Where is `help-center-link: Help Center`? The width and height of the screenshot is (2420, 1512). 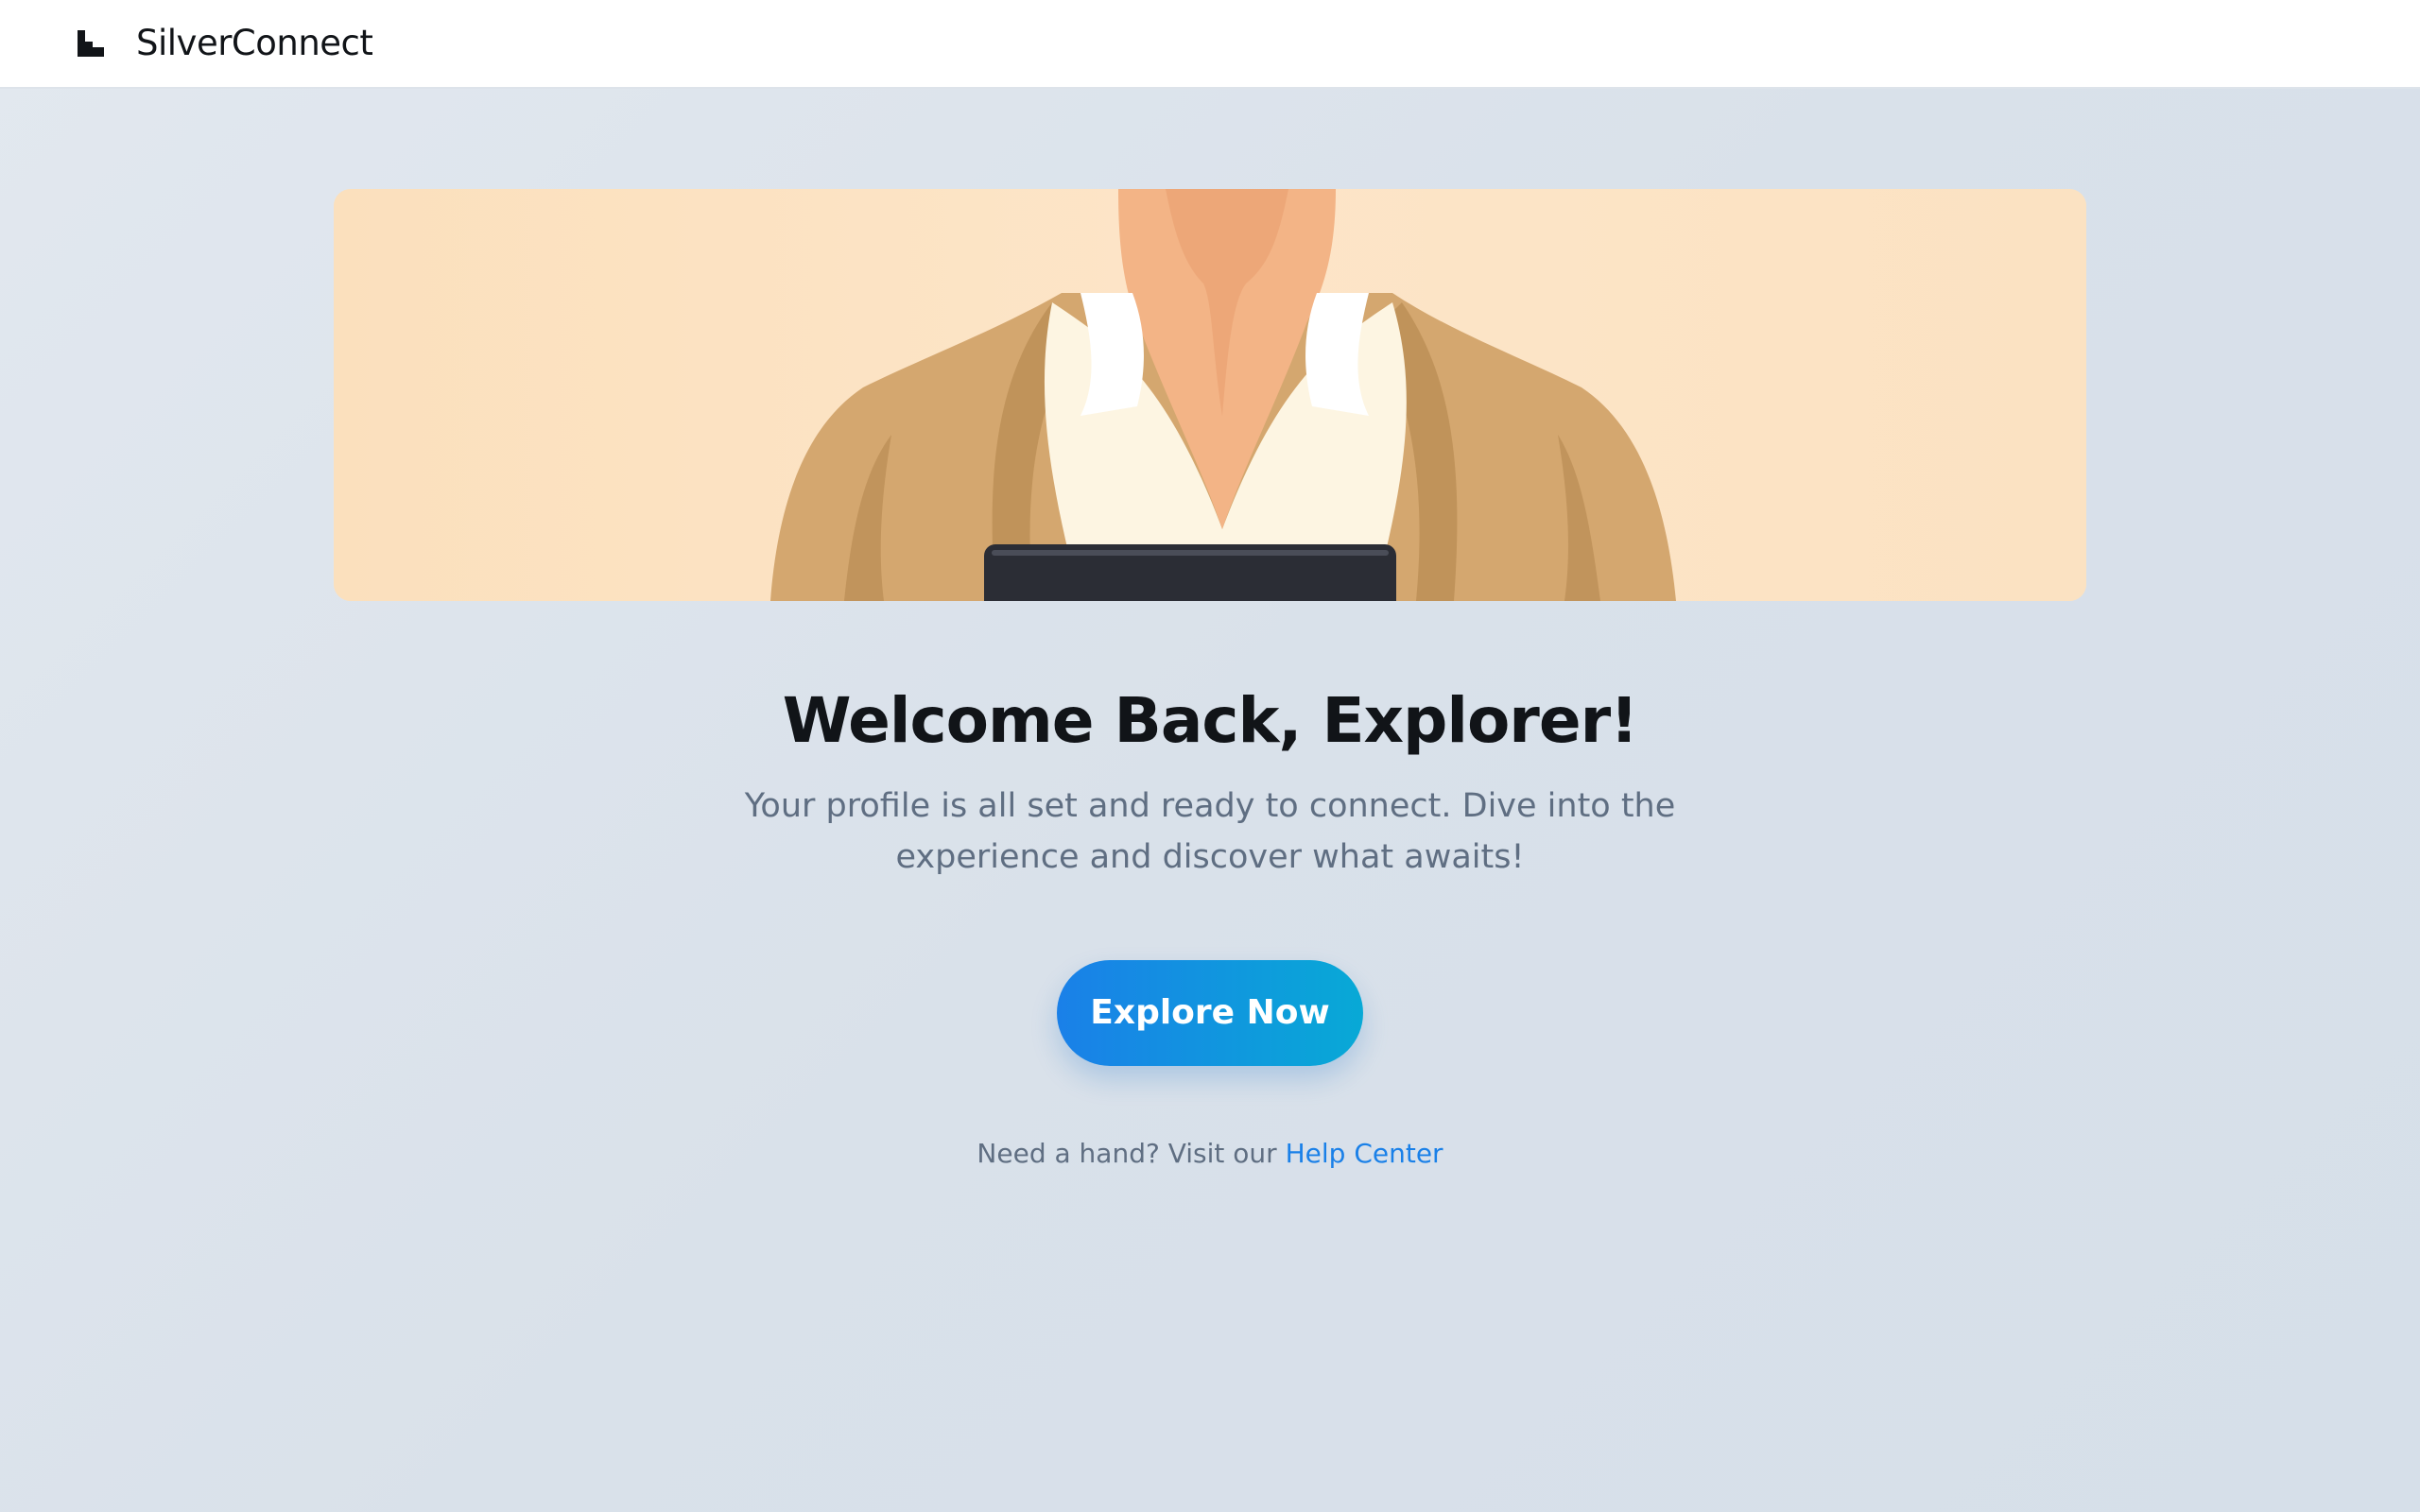
help-center-link: Help Center is located at coordinates (1364, 1153).